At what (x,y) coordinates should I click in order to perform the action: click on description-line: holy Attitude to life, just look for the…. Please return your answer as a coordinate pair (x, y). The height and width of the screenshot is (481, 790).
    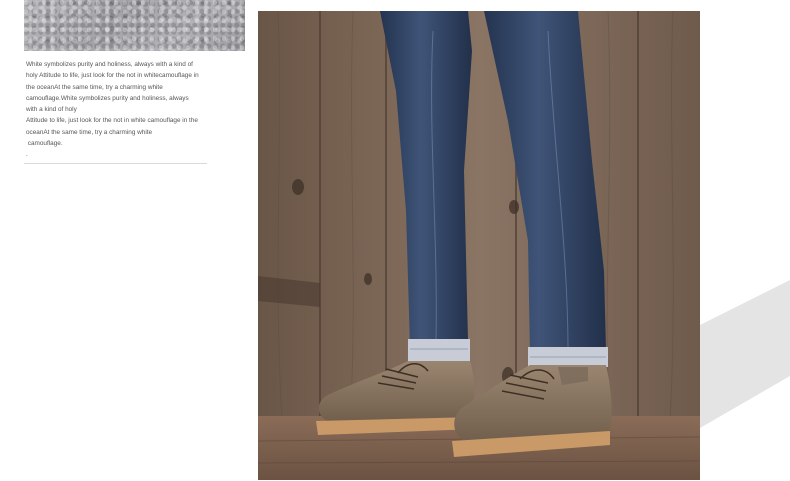
    Looking at the image, I should click on (112, 76).